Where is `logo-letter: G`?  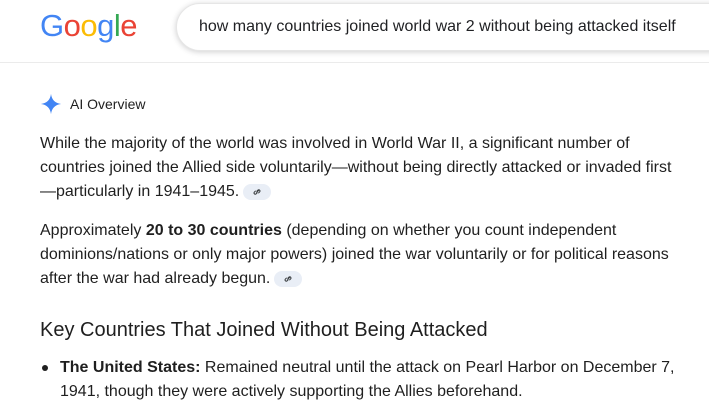
logo-letter: G is located at coordinates (52, 25).